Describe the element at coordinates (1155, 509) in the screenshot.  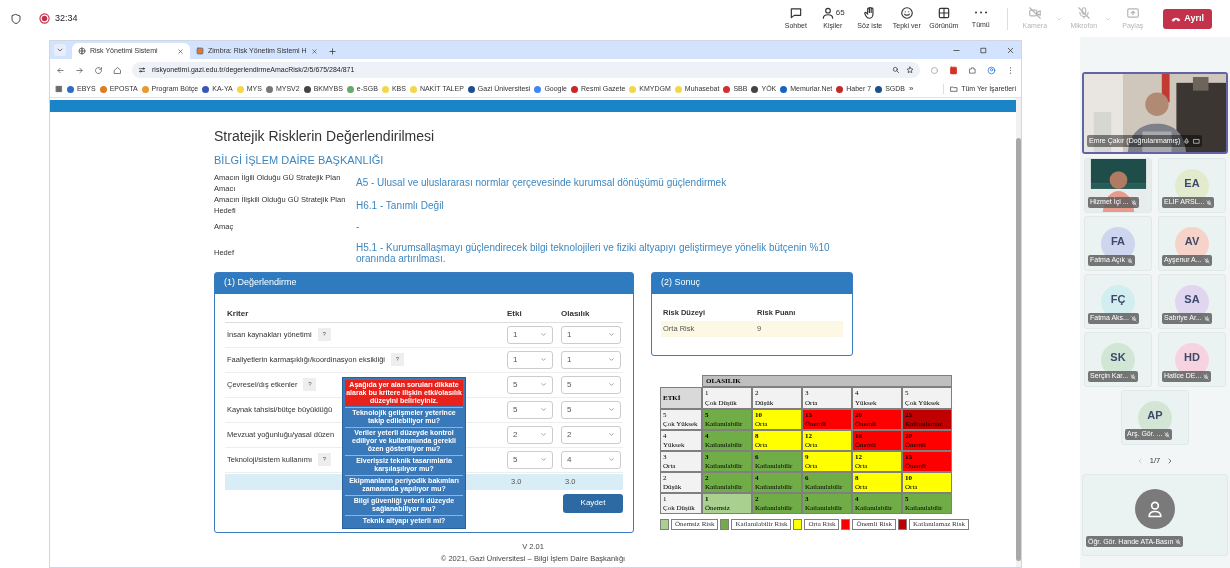
I see `person-icon` at that location.